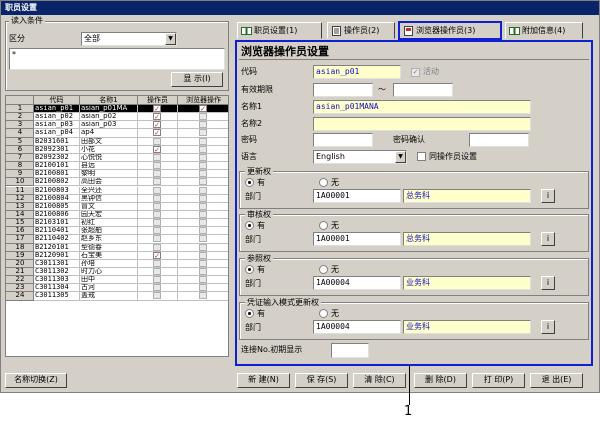 This screenshot has width=600, height=426. I want to click on table-row: 17 B2110402 赵乡东, so click(117, 239).